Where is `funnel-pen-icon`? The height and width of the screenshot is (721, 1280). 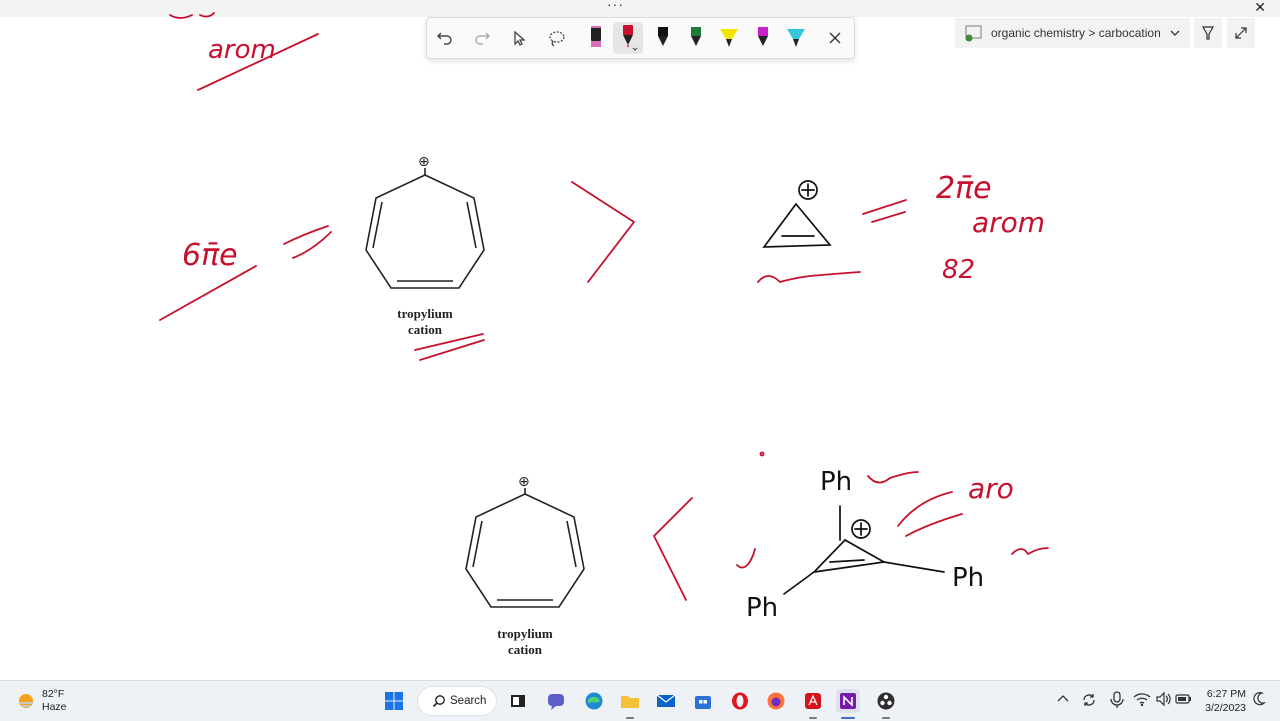 funnel-pen-icon is located at coordinates (1208, 33).